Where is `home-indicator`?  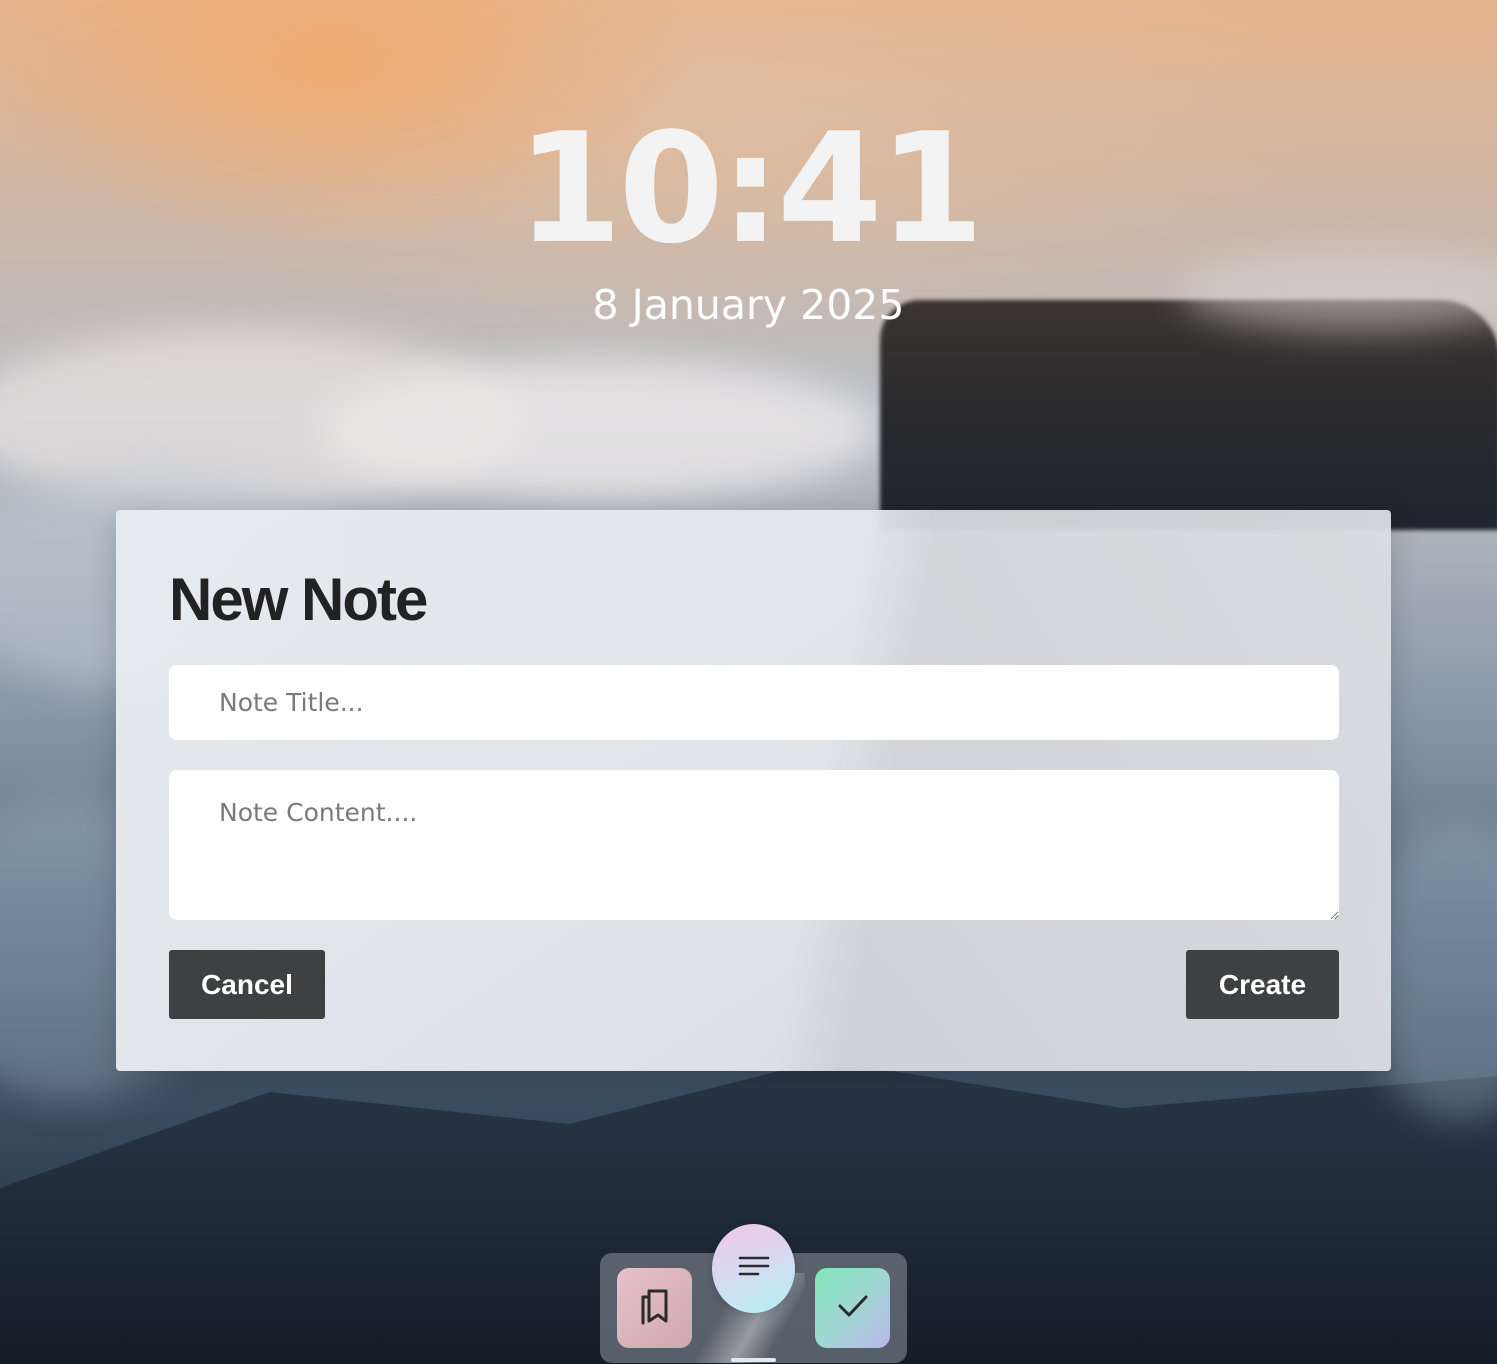
home-indicator is located at coordinates (753, 1360).